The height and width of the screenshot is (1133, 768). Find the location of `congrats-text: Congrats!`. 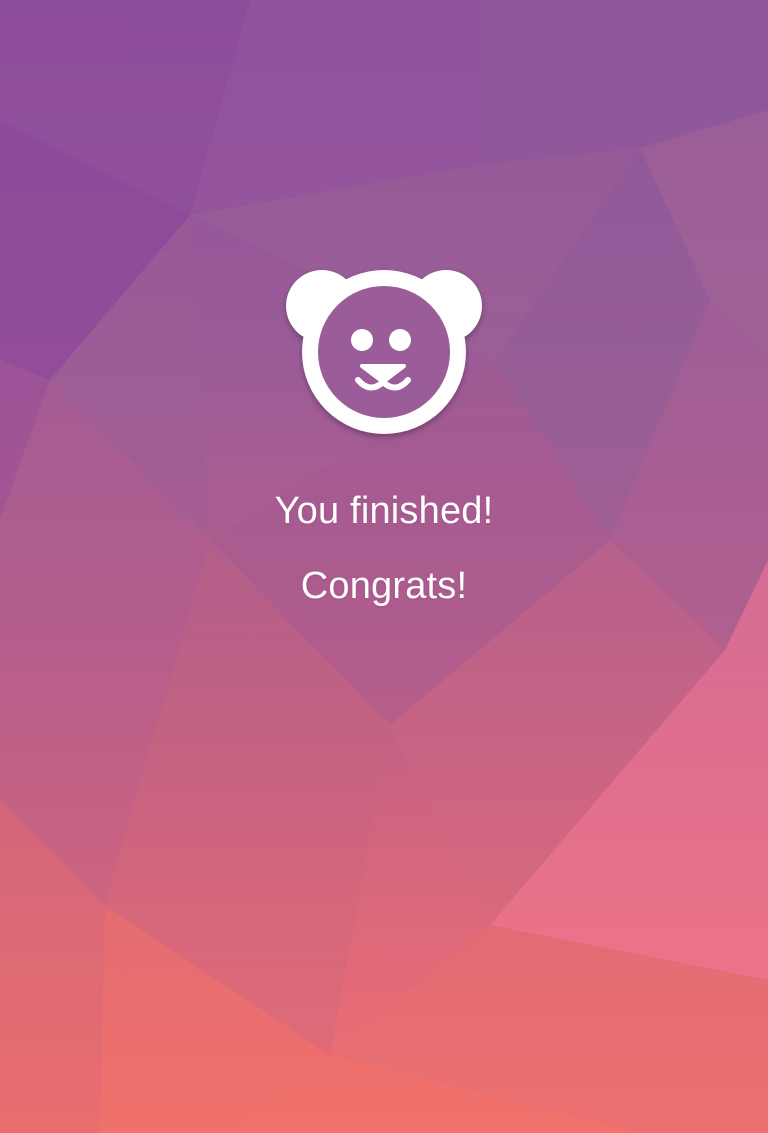

congrats-text: Congrats! is located at coordinates (384, 586).